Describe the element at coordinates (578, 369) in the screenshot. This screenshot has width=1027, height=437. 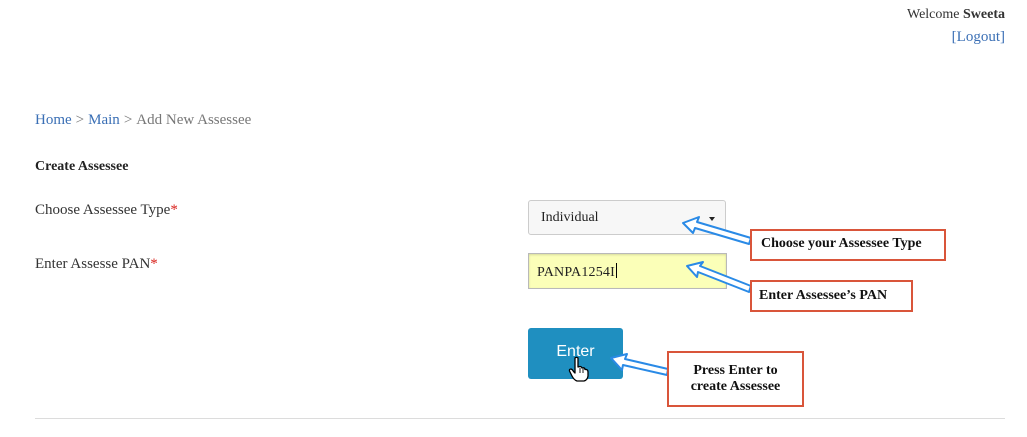
I see `hand-pointer-icon` at that location.